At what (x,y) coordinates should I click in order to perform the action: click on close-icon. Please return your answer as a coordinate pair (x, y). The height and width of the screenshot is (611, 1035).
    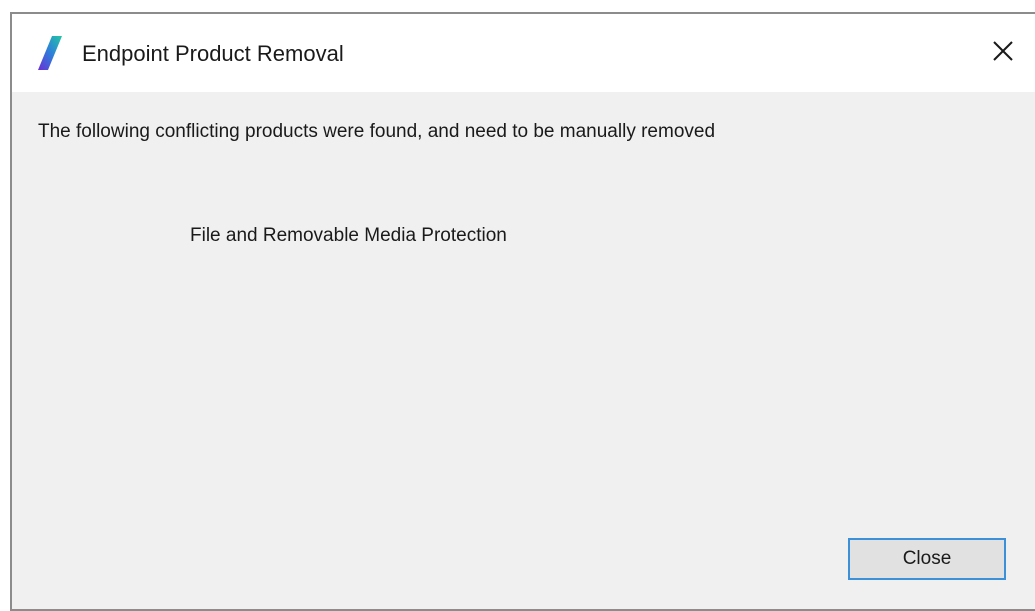
    Looking at the image, I should click on (1003, 53).